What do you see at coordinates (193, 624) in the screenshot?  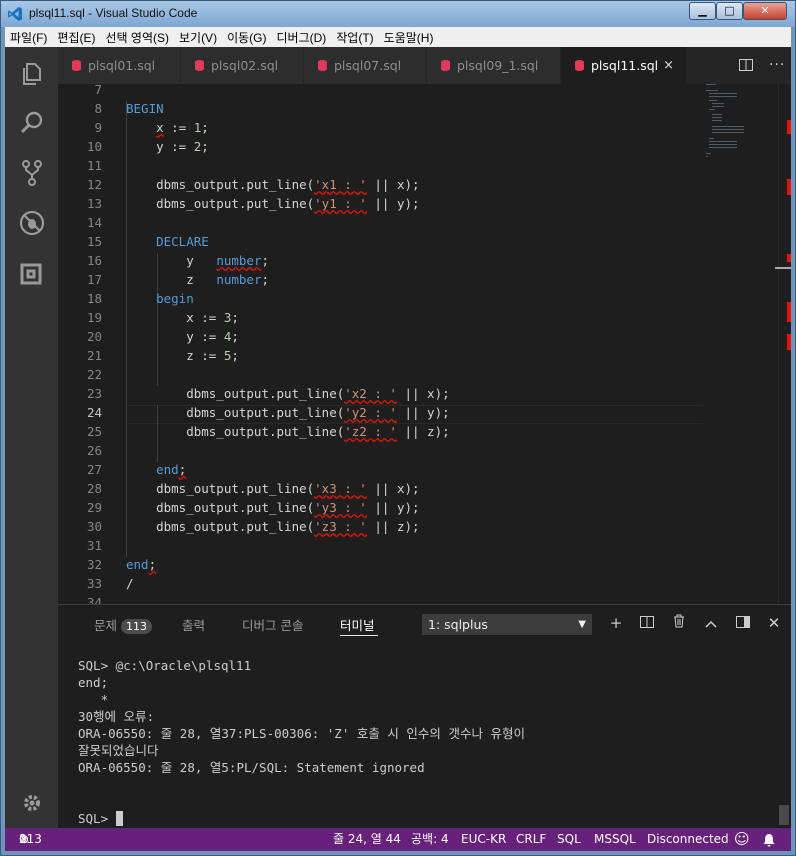 I see `tab-output: 출력` at bounding box center [193, 624].